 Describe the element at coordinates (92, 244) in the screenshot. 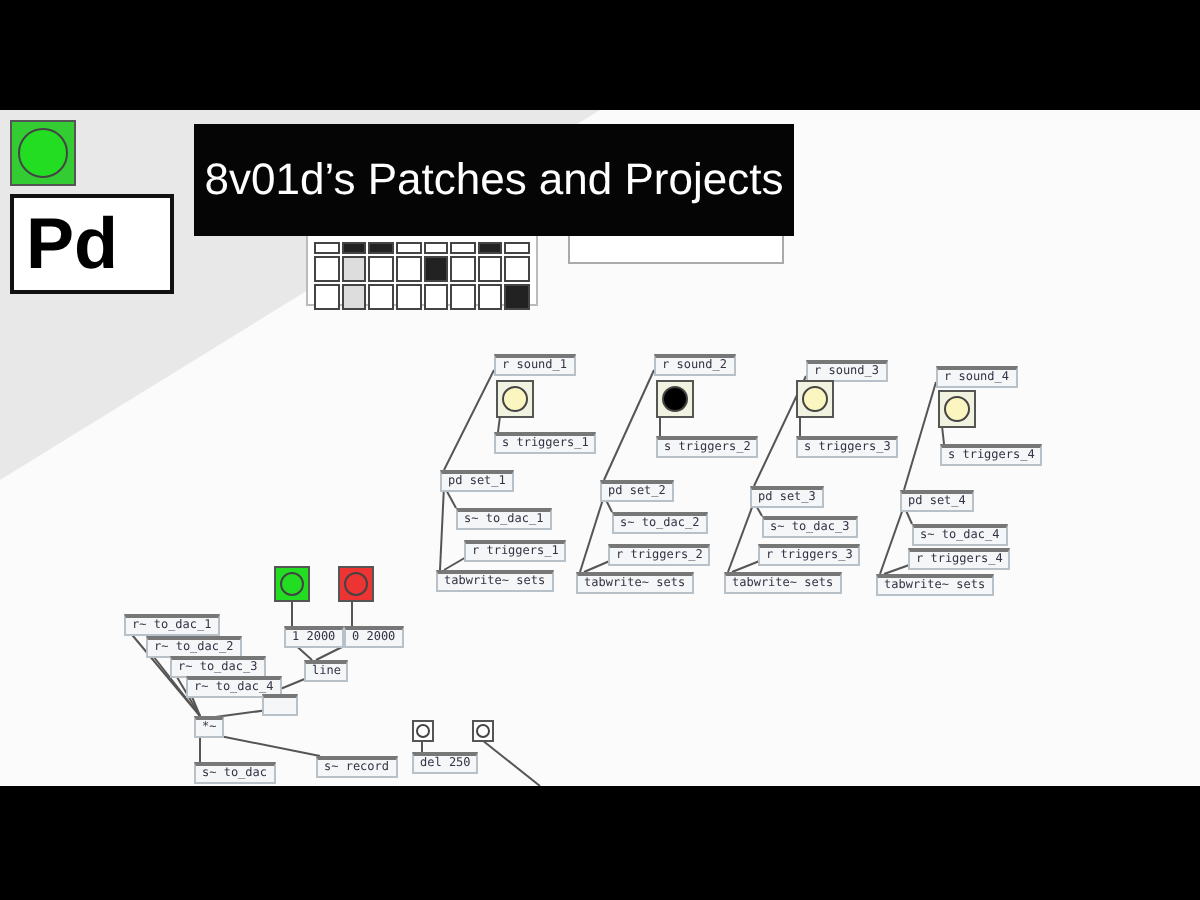

I see `pd-logo: Pd` at that location.